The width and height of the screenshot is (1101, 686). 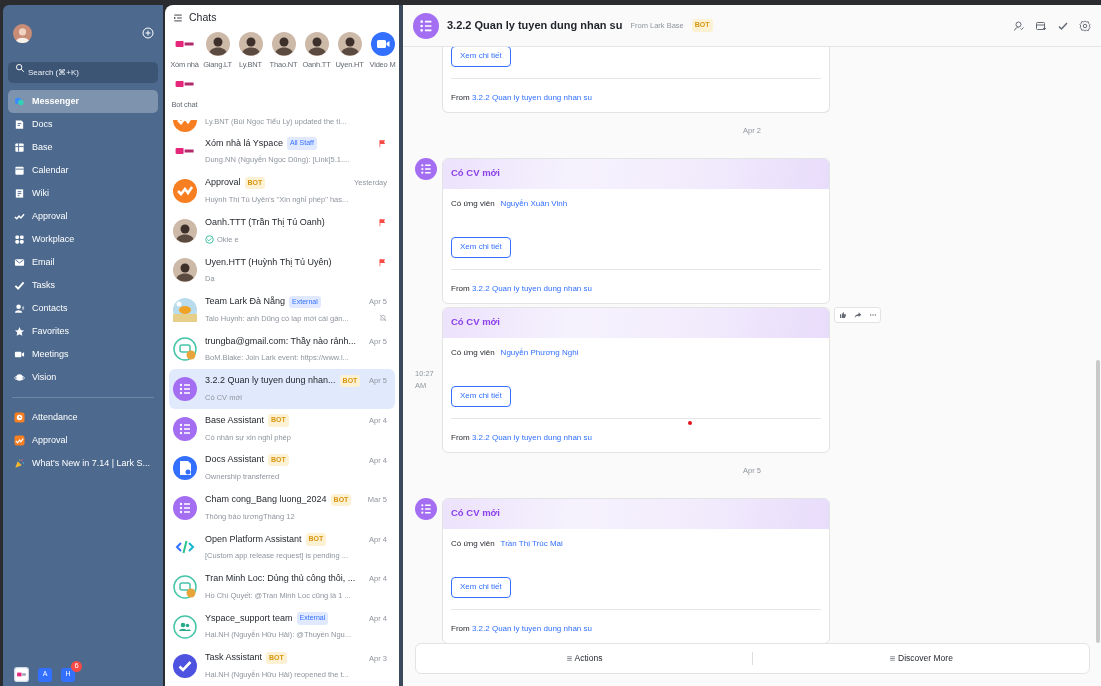 What do you see at coordinates (584, 658) in the screenshot?
I see `action-button: Actions` at bounding box center [584, 658].